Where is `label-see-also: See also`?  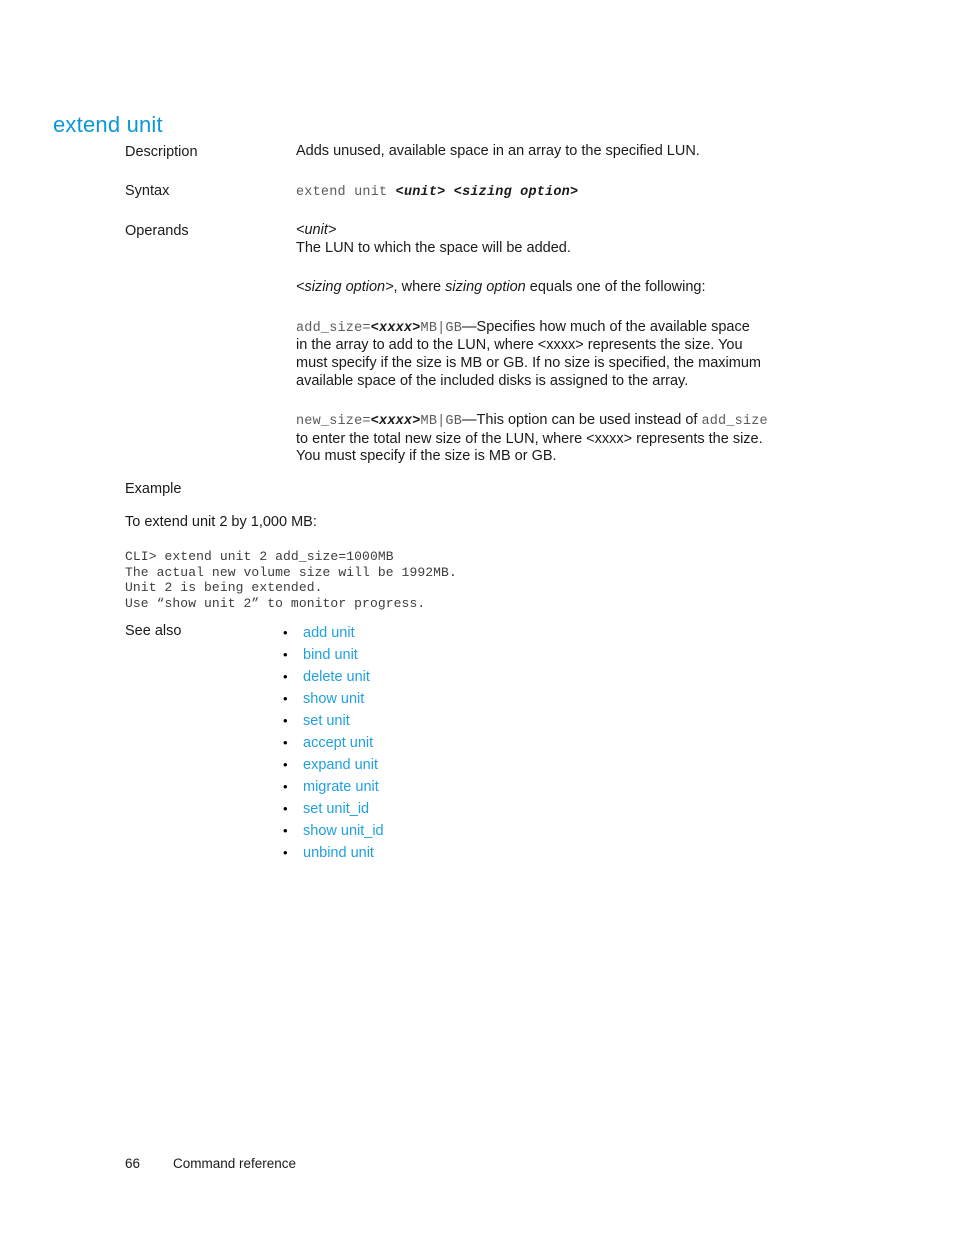
label-see-also: See also is located at coordinates (153, 631).